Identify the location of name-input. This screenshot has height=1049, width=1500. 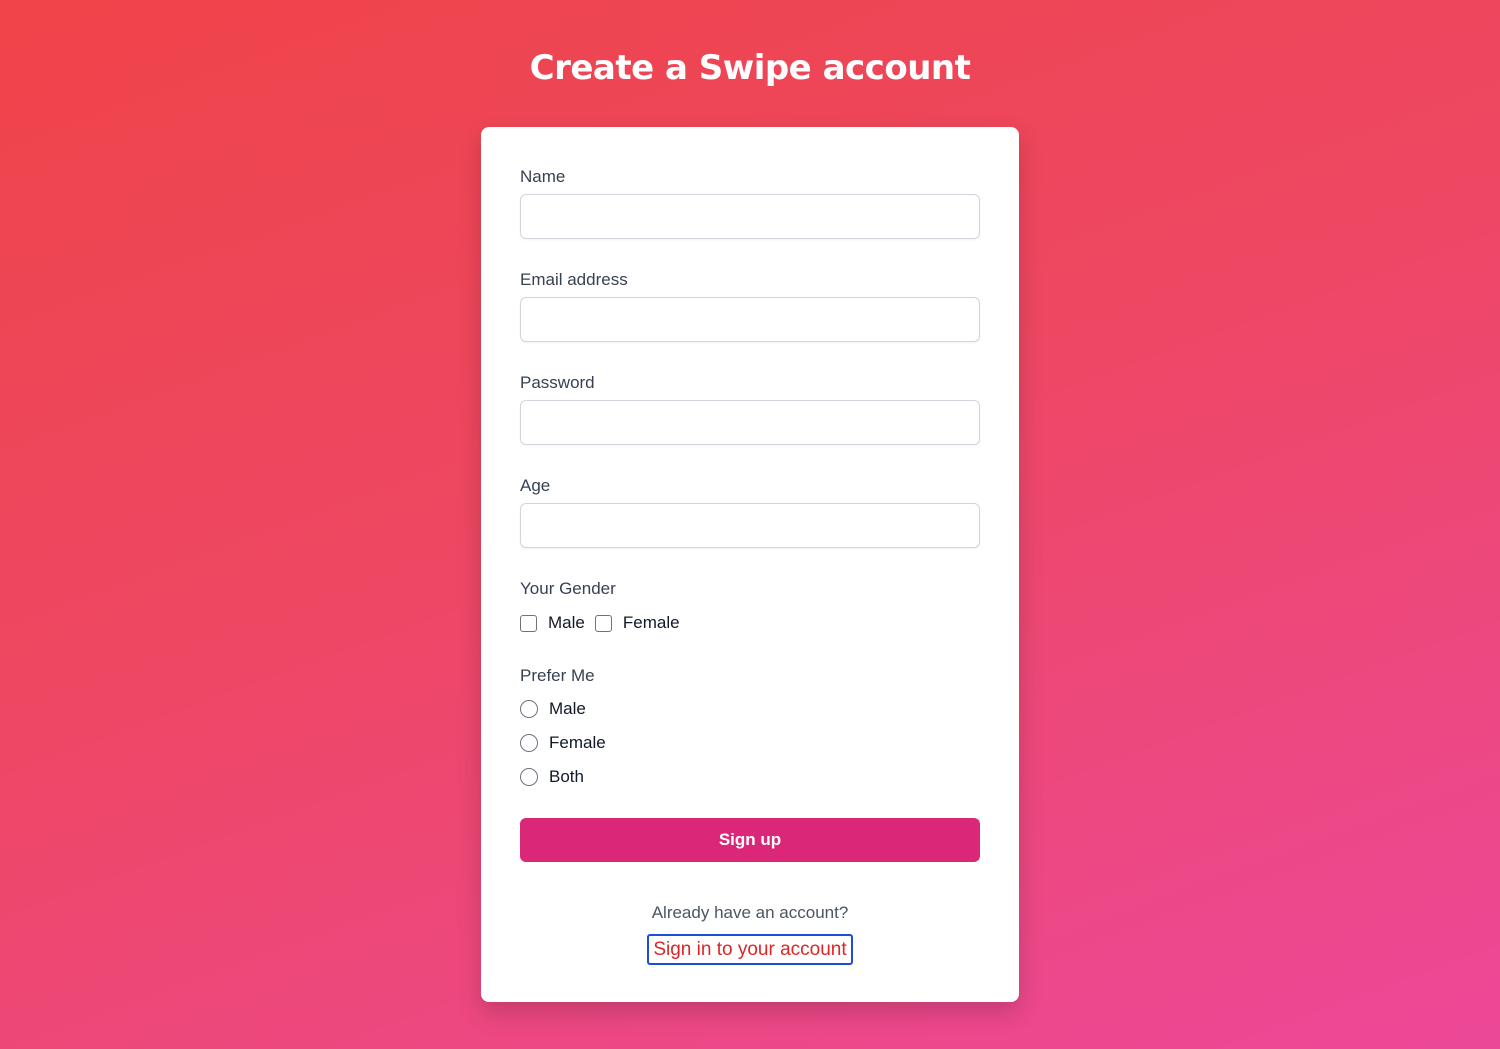
(750, 216).